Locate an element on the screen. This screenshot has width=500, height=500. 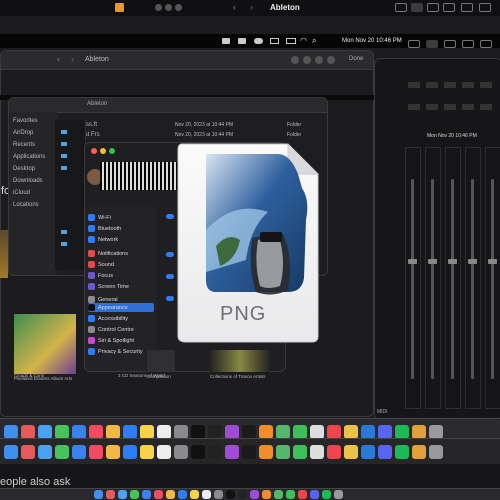
view-list-icon is located at coordinates (432, 44).